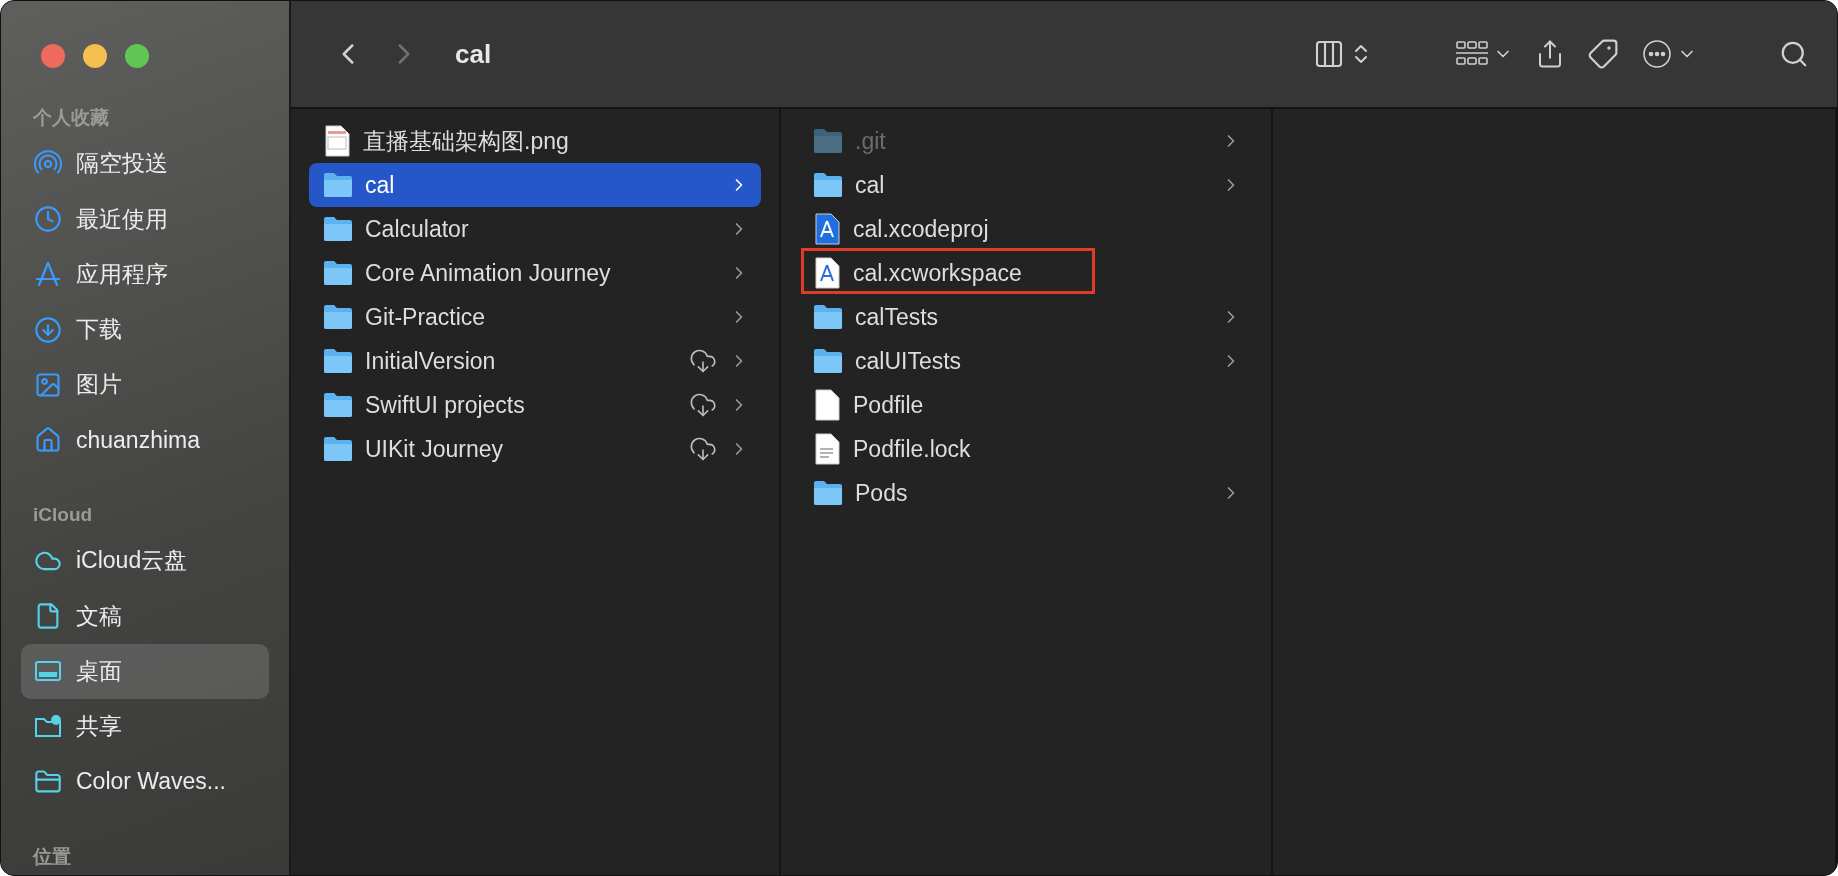  Describe the element at coordinates (535, 361) in the screenshot. I see `file-row: InitialVersion` at that location.